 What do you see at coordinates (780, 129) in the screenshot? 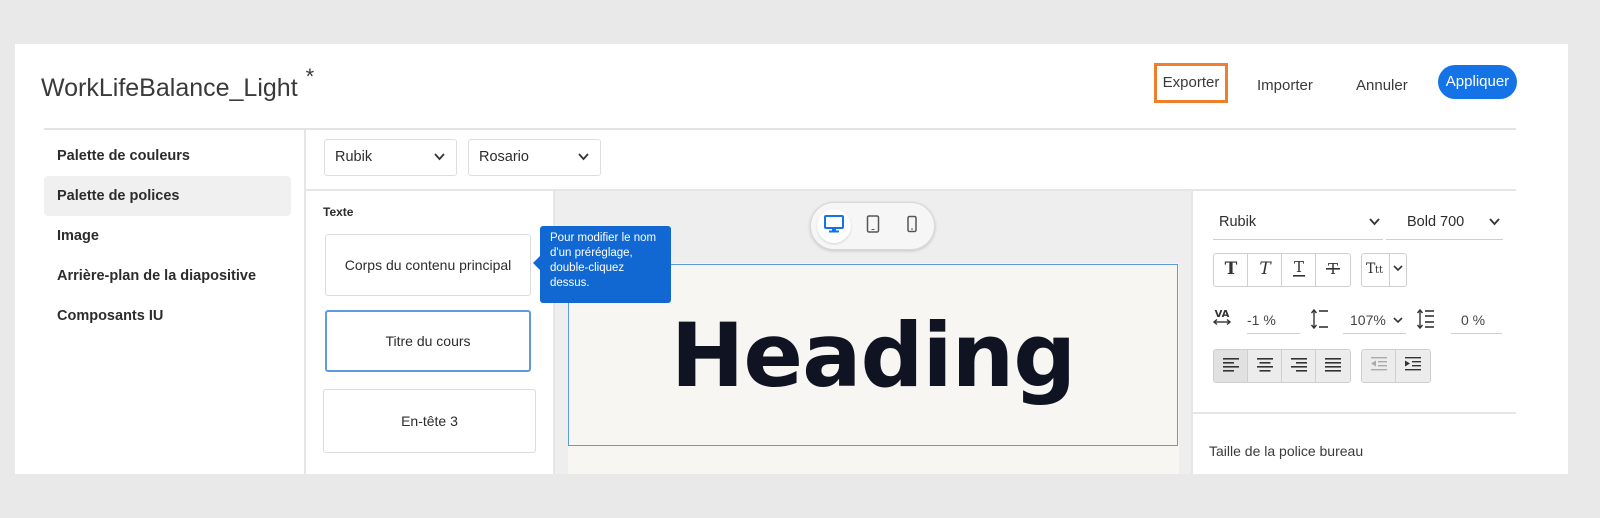
I see `header-divider` at bounding box center [780, 129].